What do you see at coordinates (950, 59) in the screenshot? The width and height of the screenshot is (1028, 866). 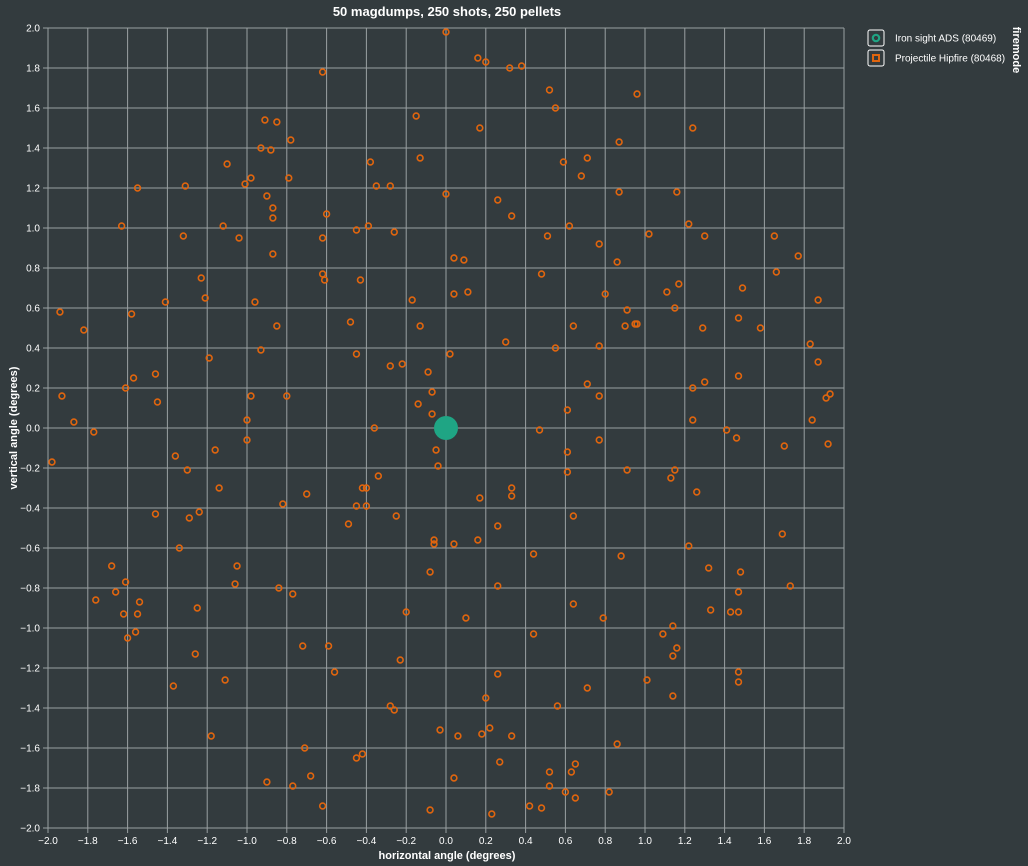 I see `legend-label-hipfire: Projectile Hipfire (80468)` at bounding box center [950, 59].